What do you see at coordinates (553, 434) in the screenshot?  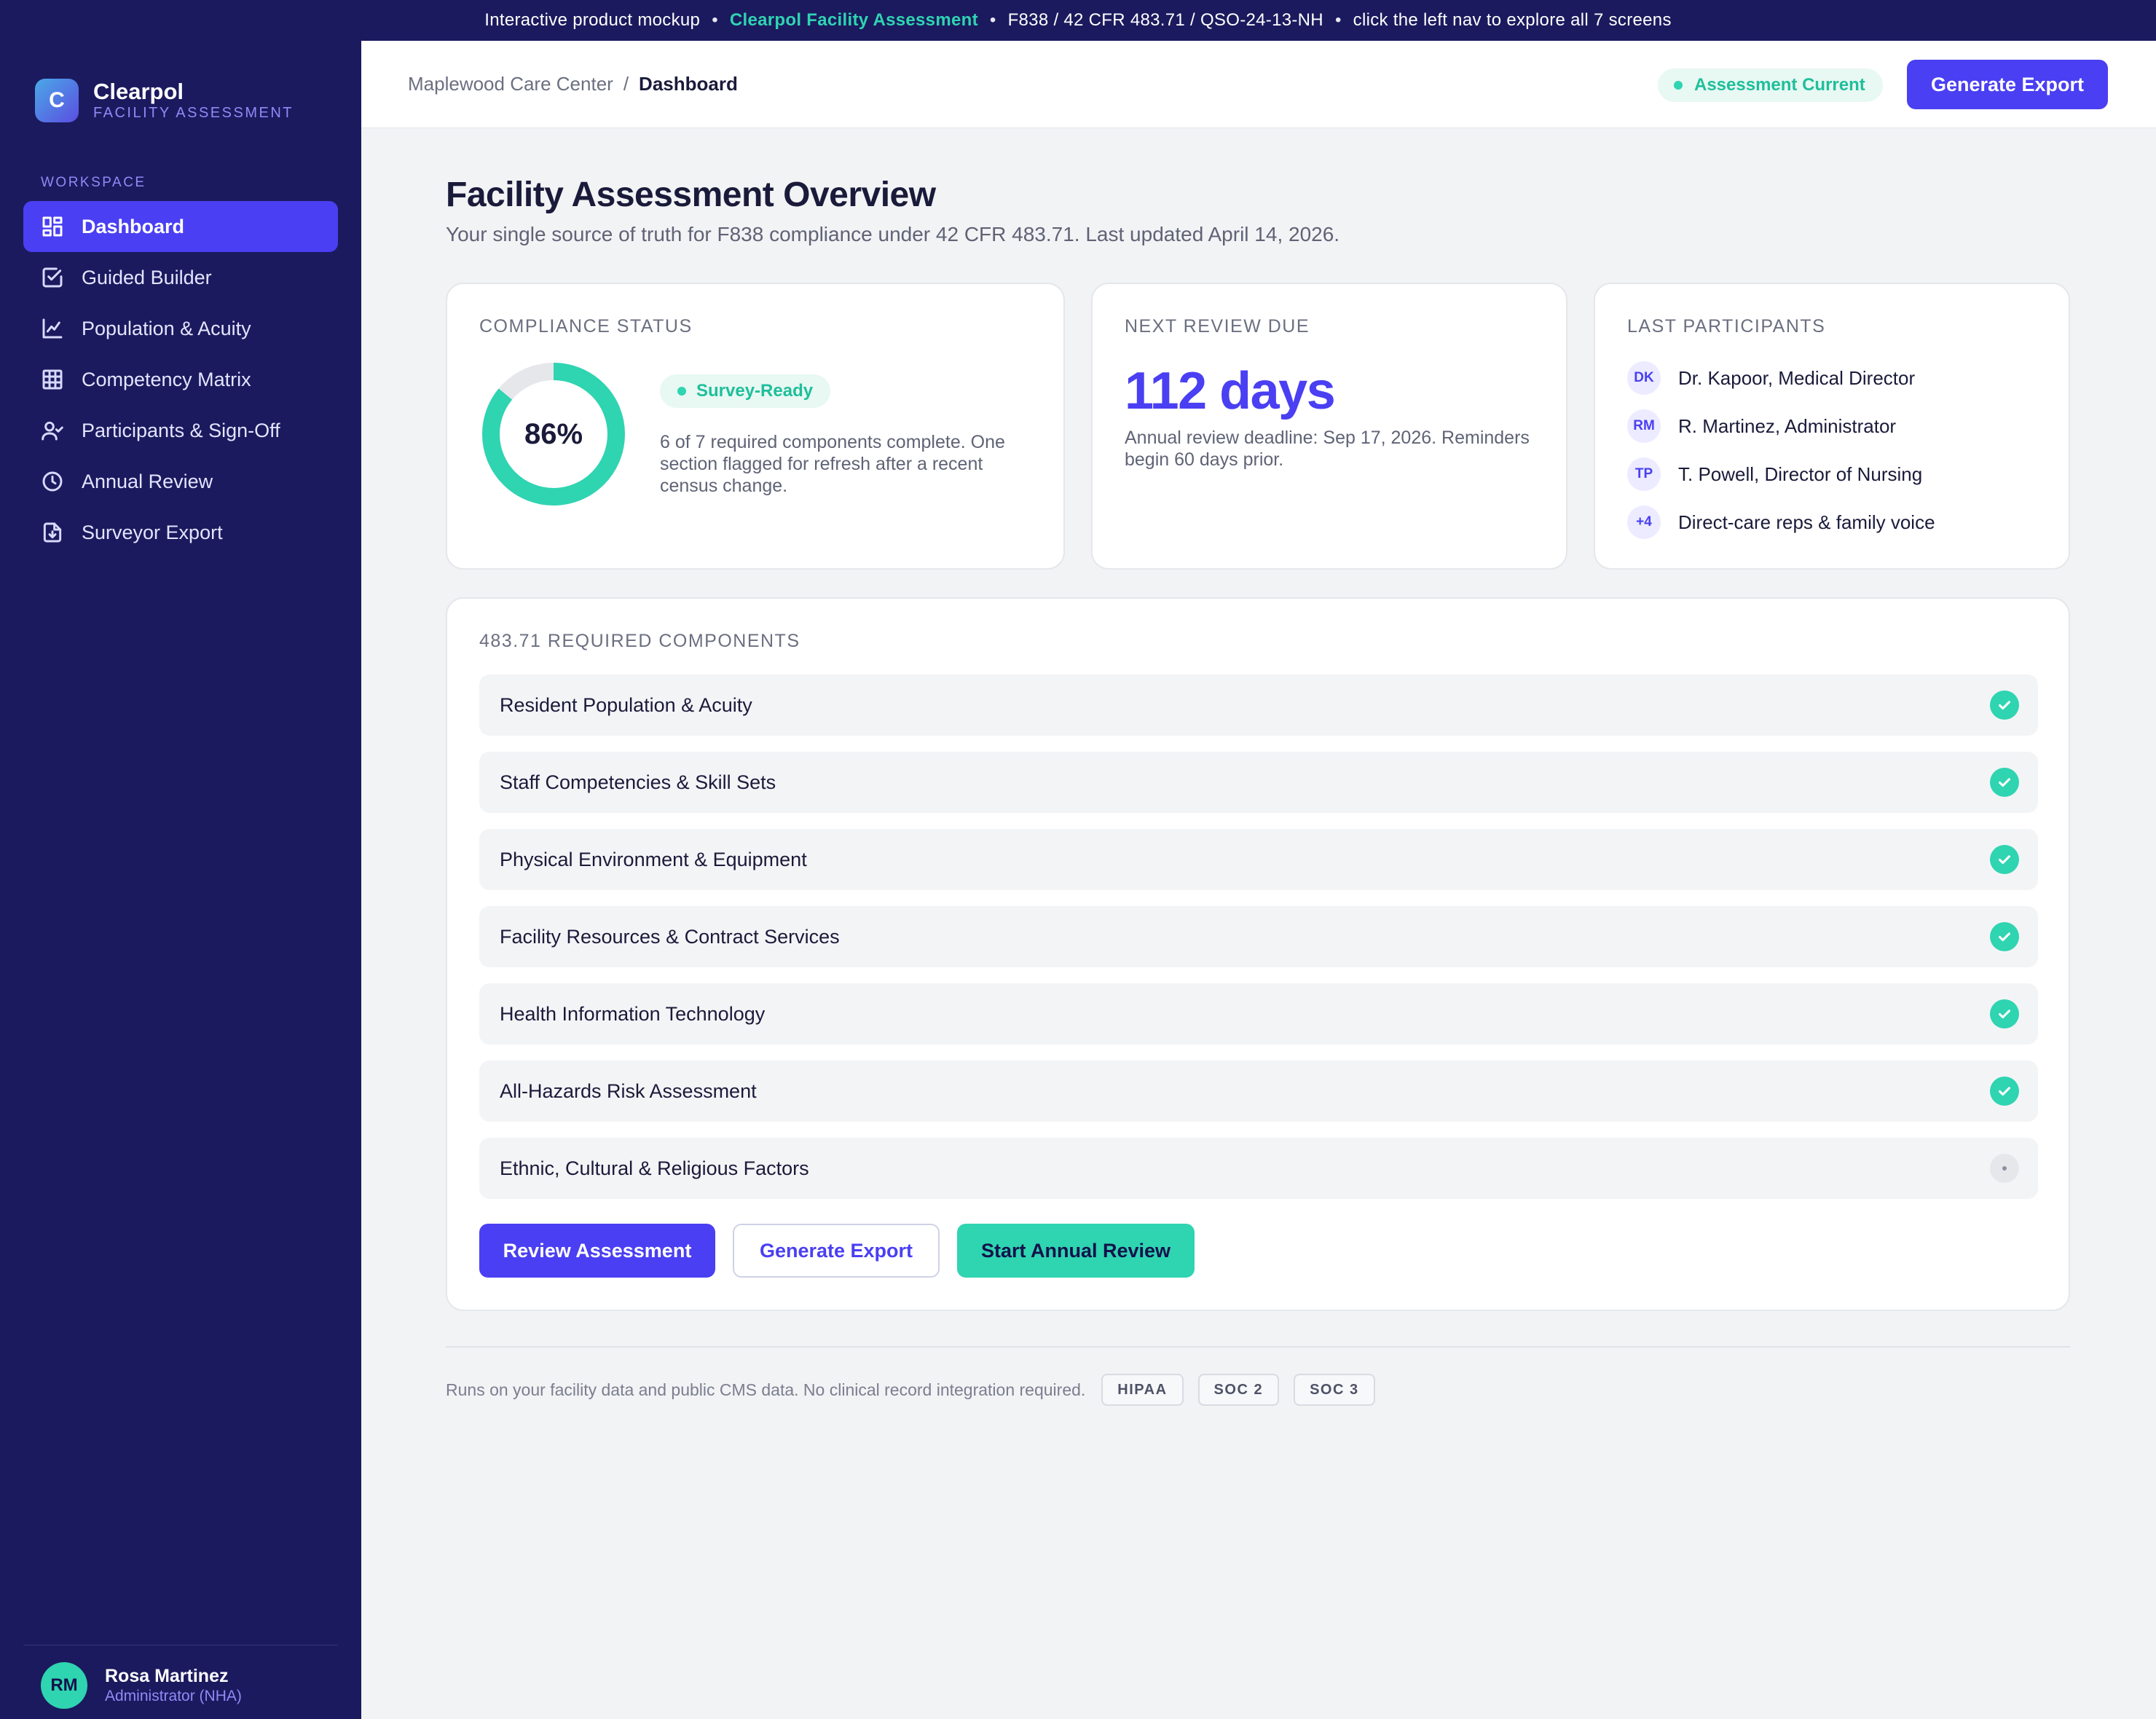 I see `compliance-percent: 86%` at bounding box center [553, 434].